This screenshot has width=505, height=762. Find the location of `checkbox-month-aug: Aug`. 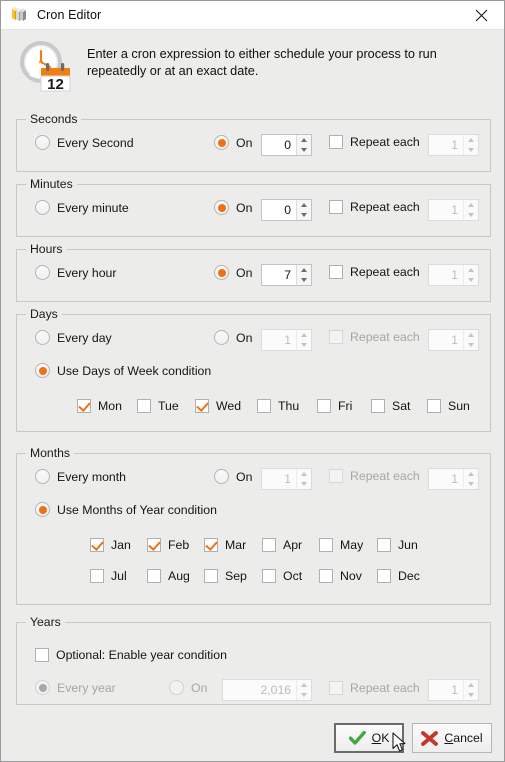

checkbox-month-aug: Aug is located at coordinates (168, 576).